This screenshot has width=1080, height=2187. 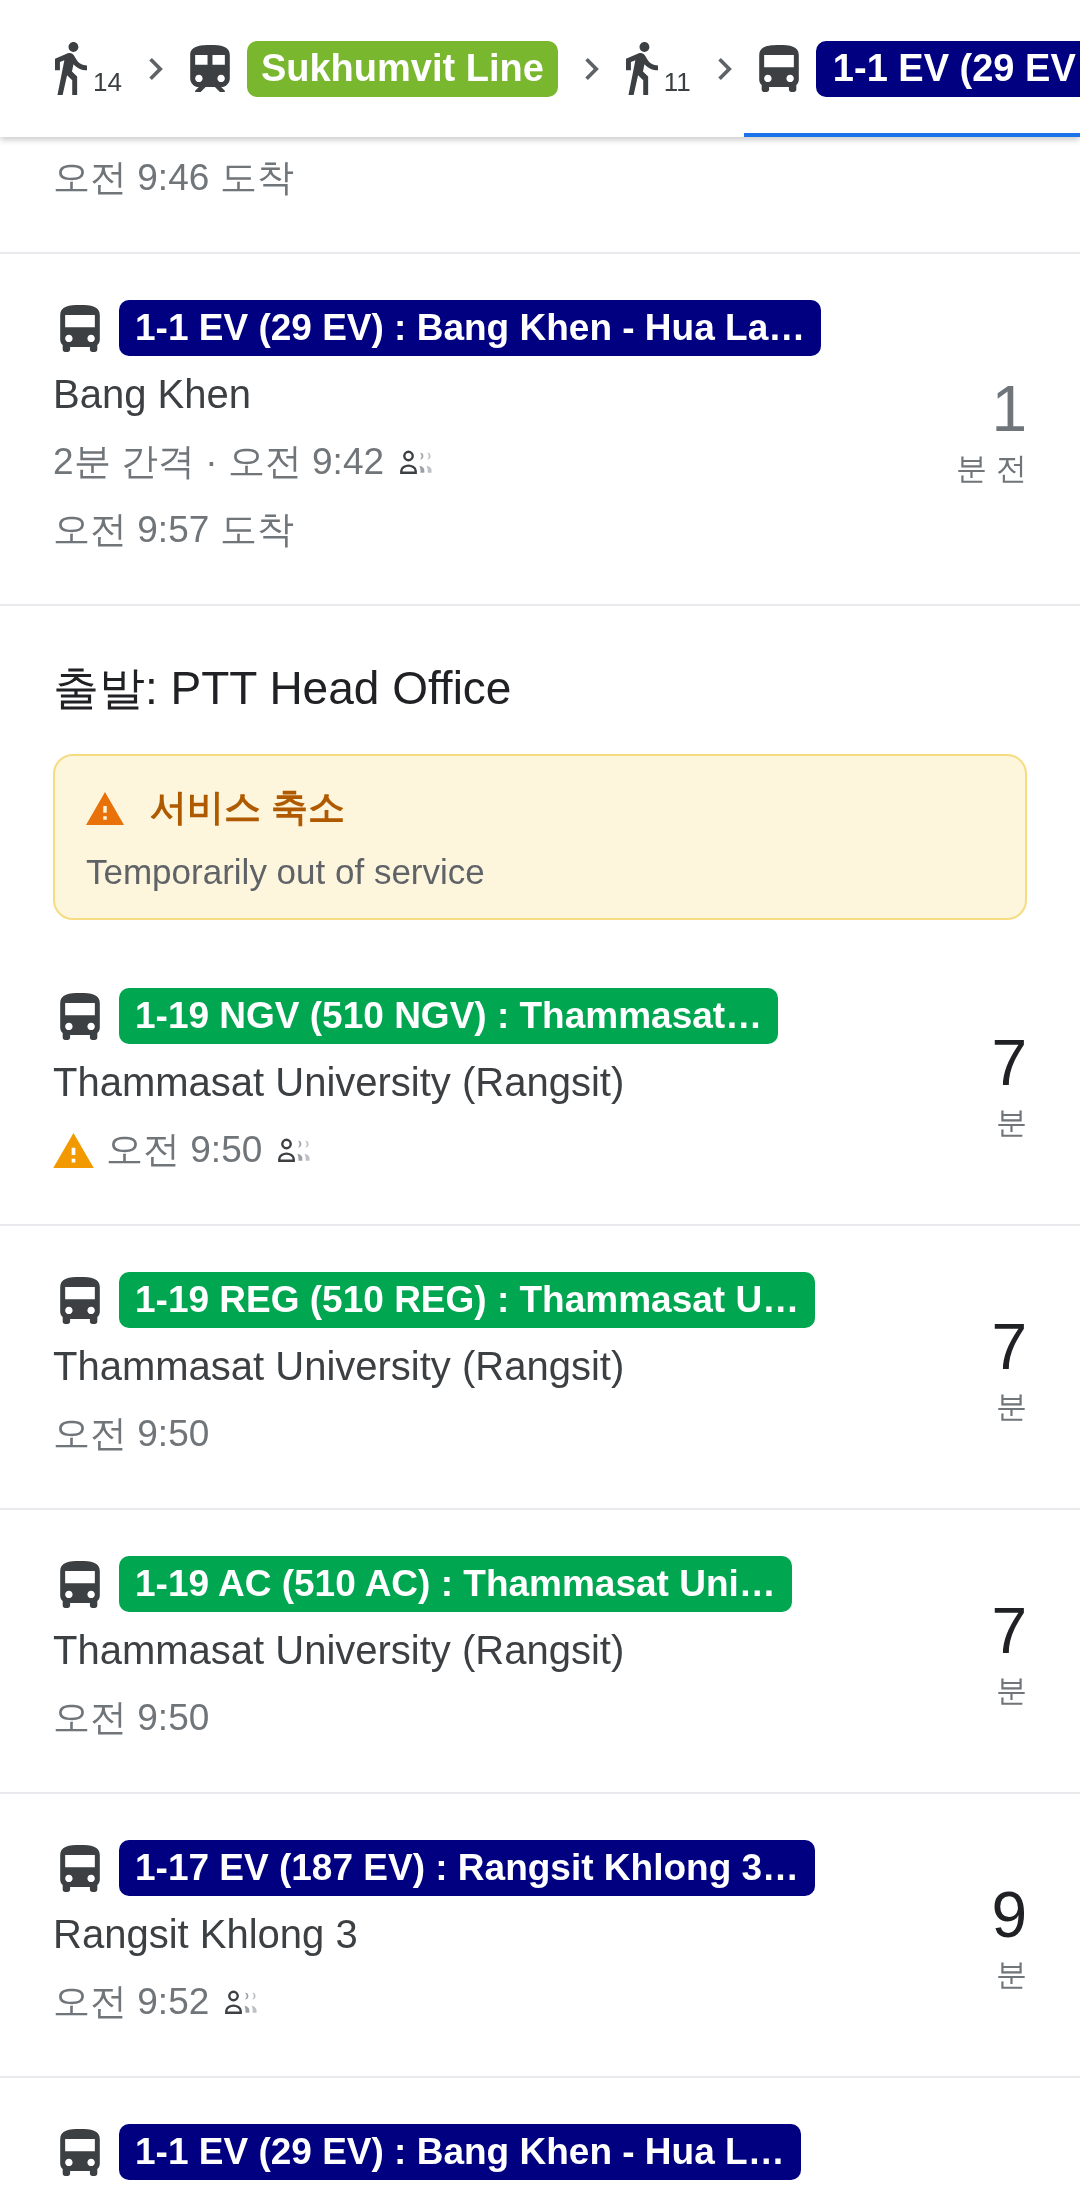 What do you see at coordinates (991, 468) in the screenshot?
I see `minutes-unit: 분 전` at bounding box center [991, 468].